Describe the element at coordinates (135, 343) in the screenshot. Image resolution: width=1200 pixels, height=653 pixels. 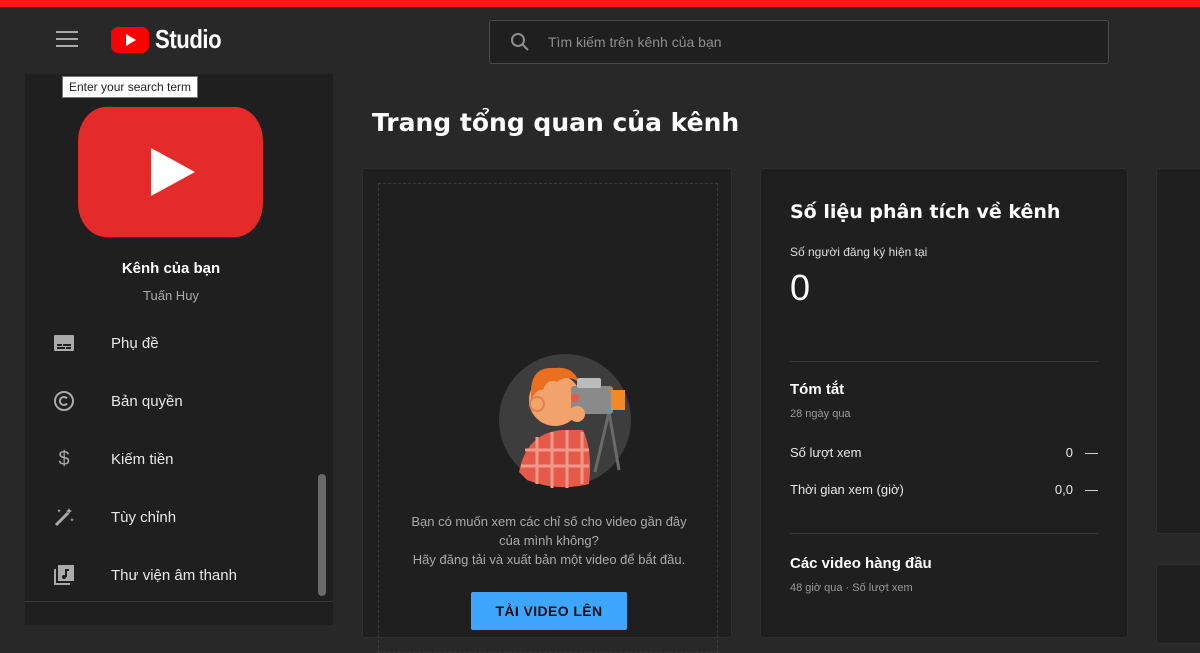
I see `sidebar-item-label: Phụ đề` at that location.